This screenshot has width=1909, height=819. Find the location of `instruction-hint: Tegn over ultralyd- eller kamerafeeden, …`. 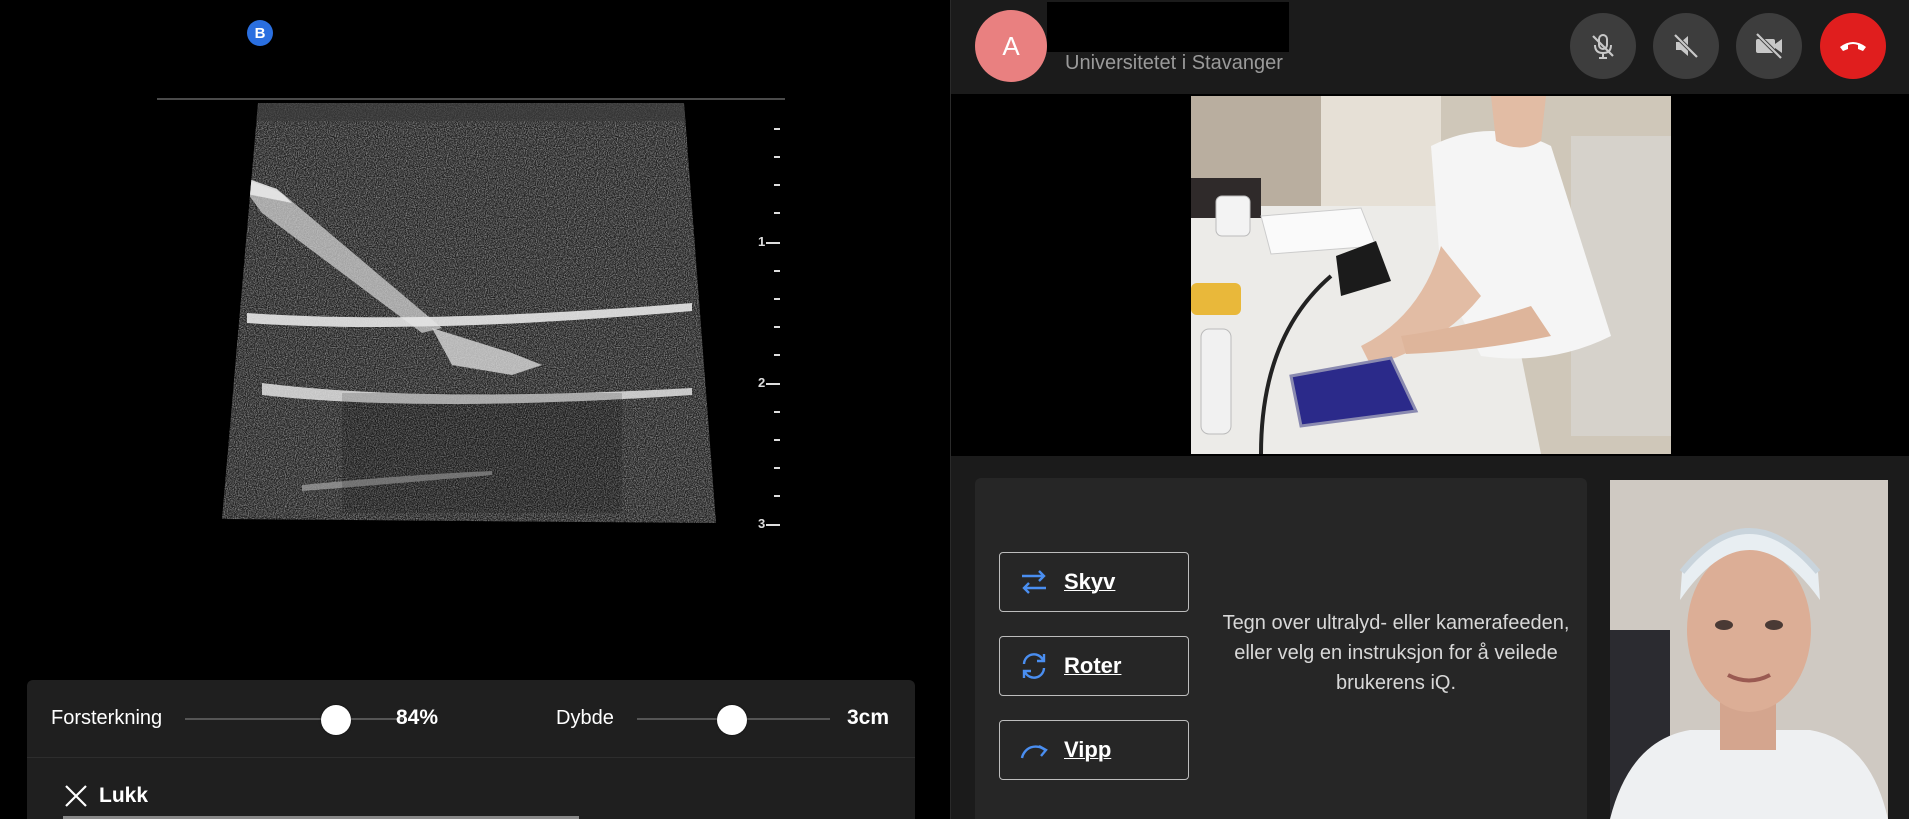

instruction-hint: Tegn over ultralyd- eller kamerafeeden, … is located at coordinates (1396, 653).